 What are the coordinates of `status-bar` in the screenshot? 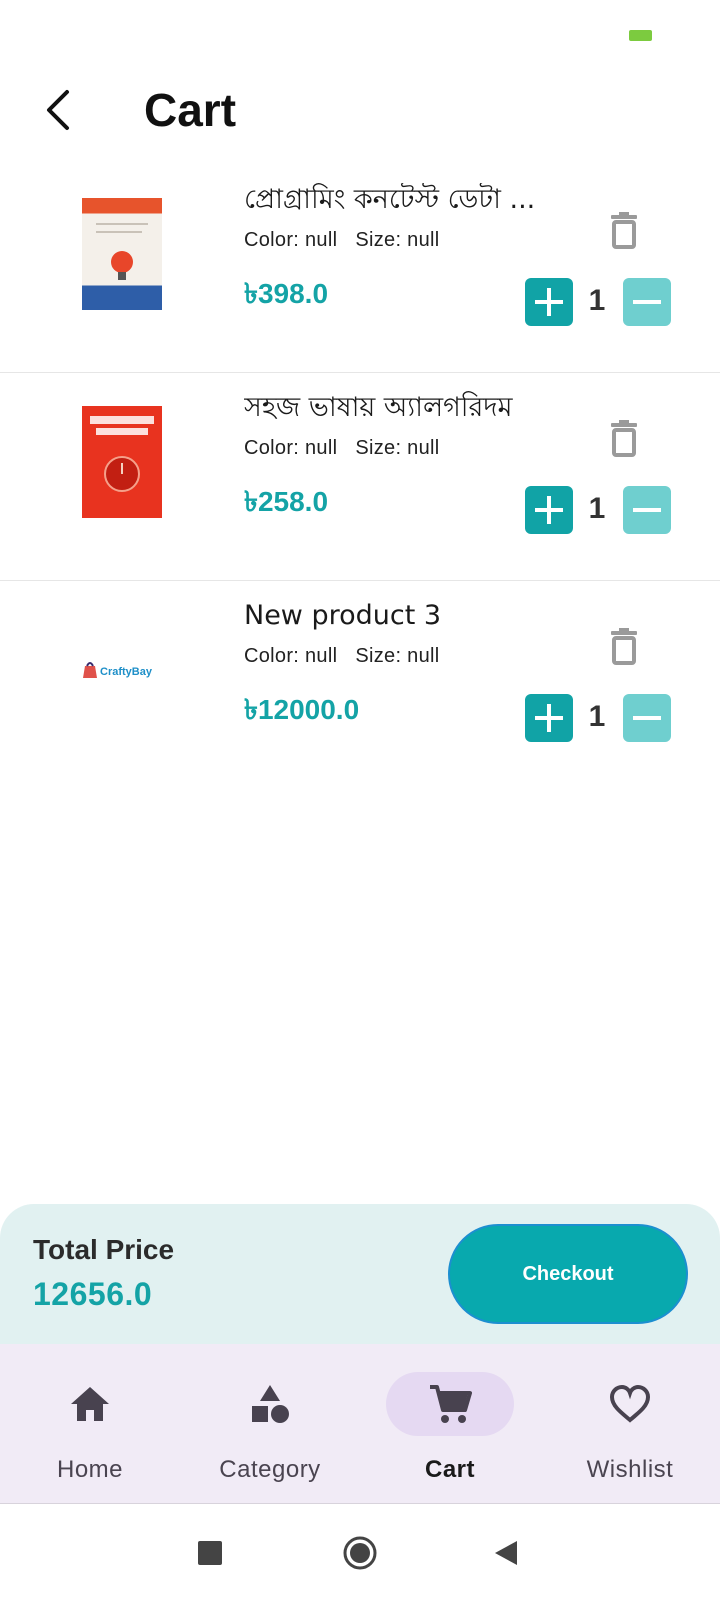 It's located at (360, 30).